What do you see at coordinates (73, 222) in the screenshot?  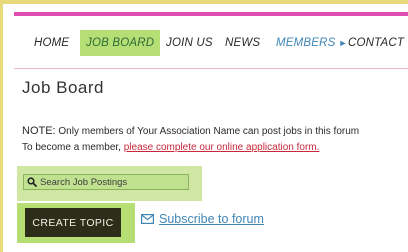 I see `create-topic-button: CREATE TOPIC` at bounding box center [73, 222].